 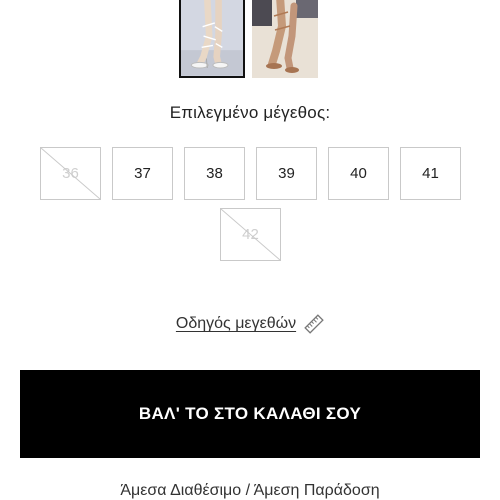 I want to click on size-guide: Οδηγός μεγεθών, so click(x=250, y=324).